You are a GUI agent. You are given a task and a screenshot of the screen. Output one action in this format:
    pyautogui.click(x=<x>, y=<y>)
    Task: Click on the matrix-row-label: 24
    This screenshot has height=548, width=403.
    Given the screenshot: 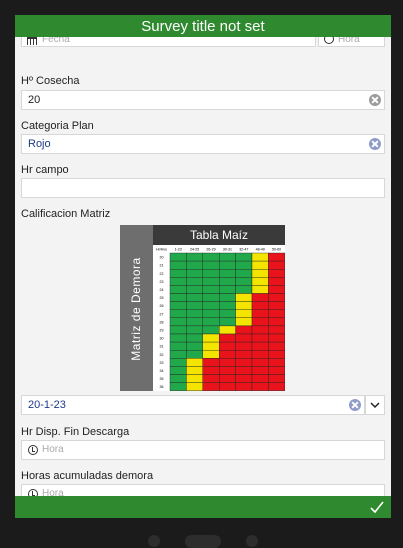 What is the action you would take?
    pyautogui.click(x=162, y=290)
    